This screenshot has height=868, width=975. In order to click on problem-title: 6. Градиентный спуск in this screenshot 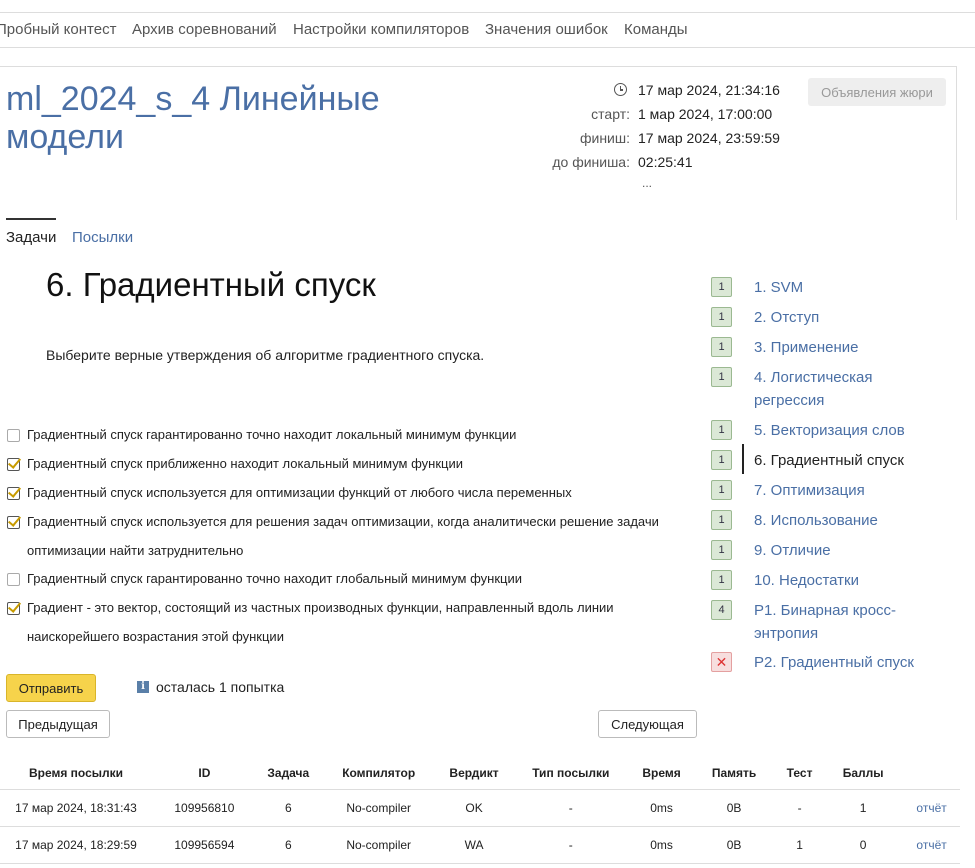, I will do `click(211, 284)`.